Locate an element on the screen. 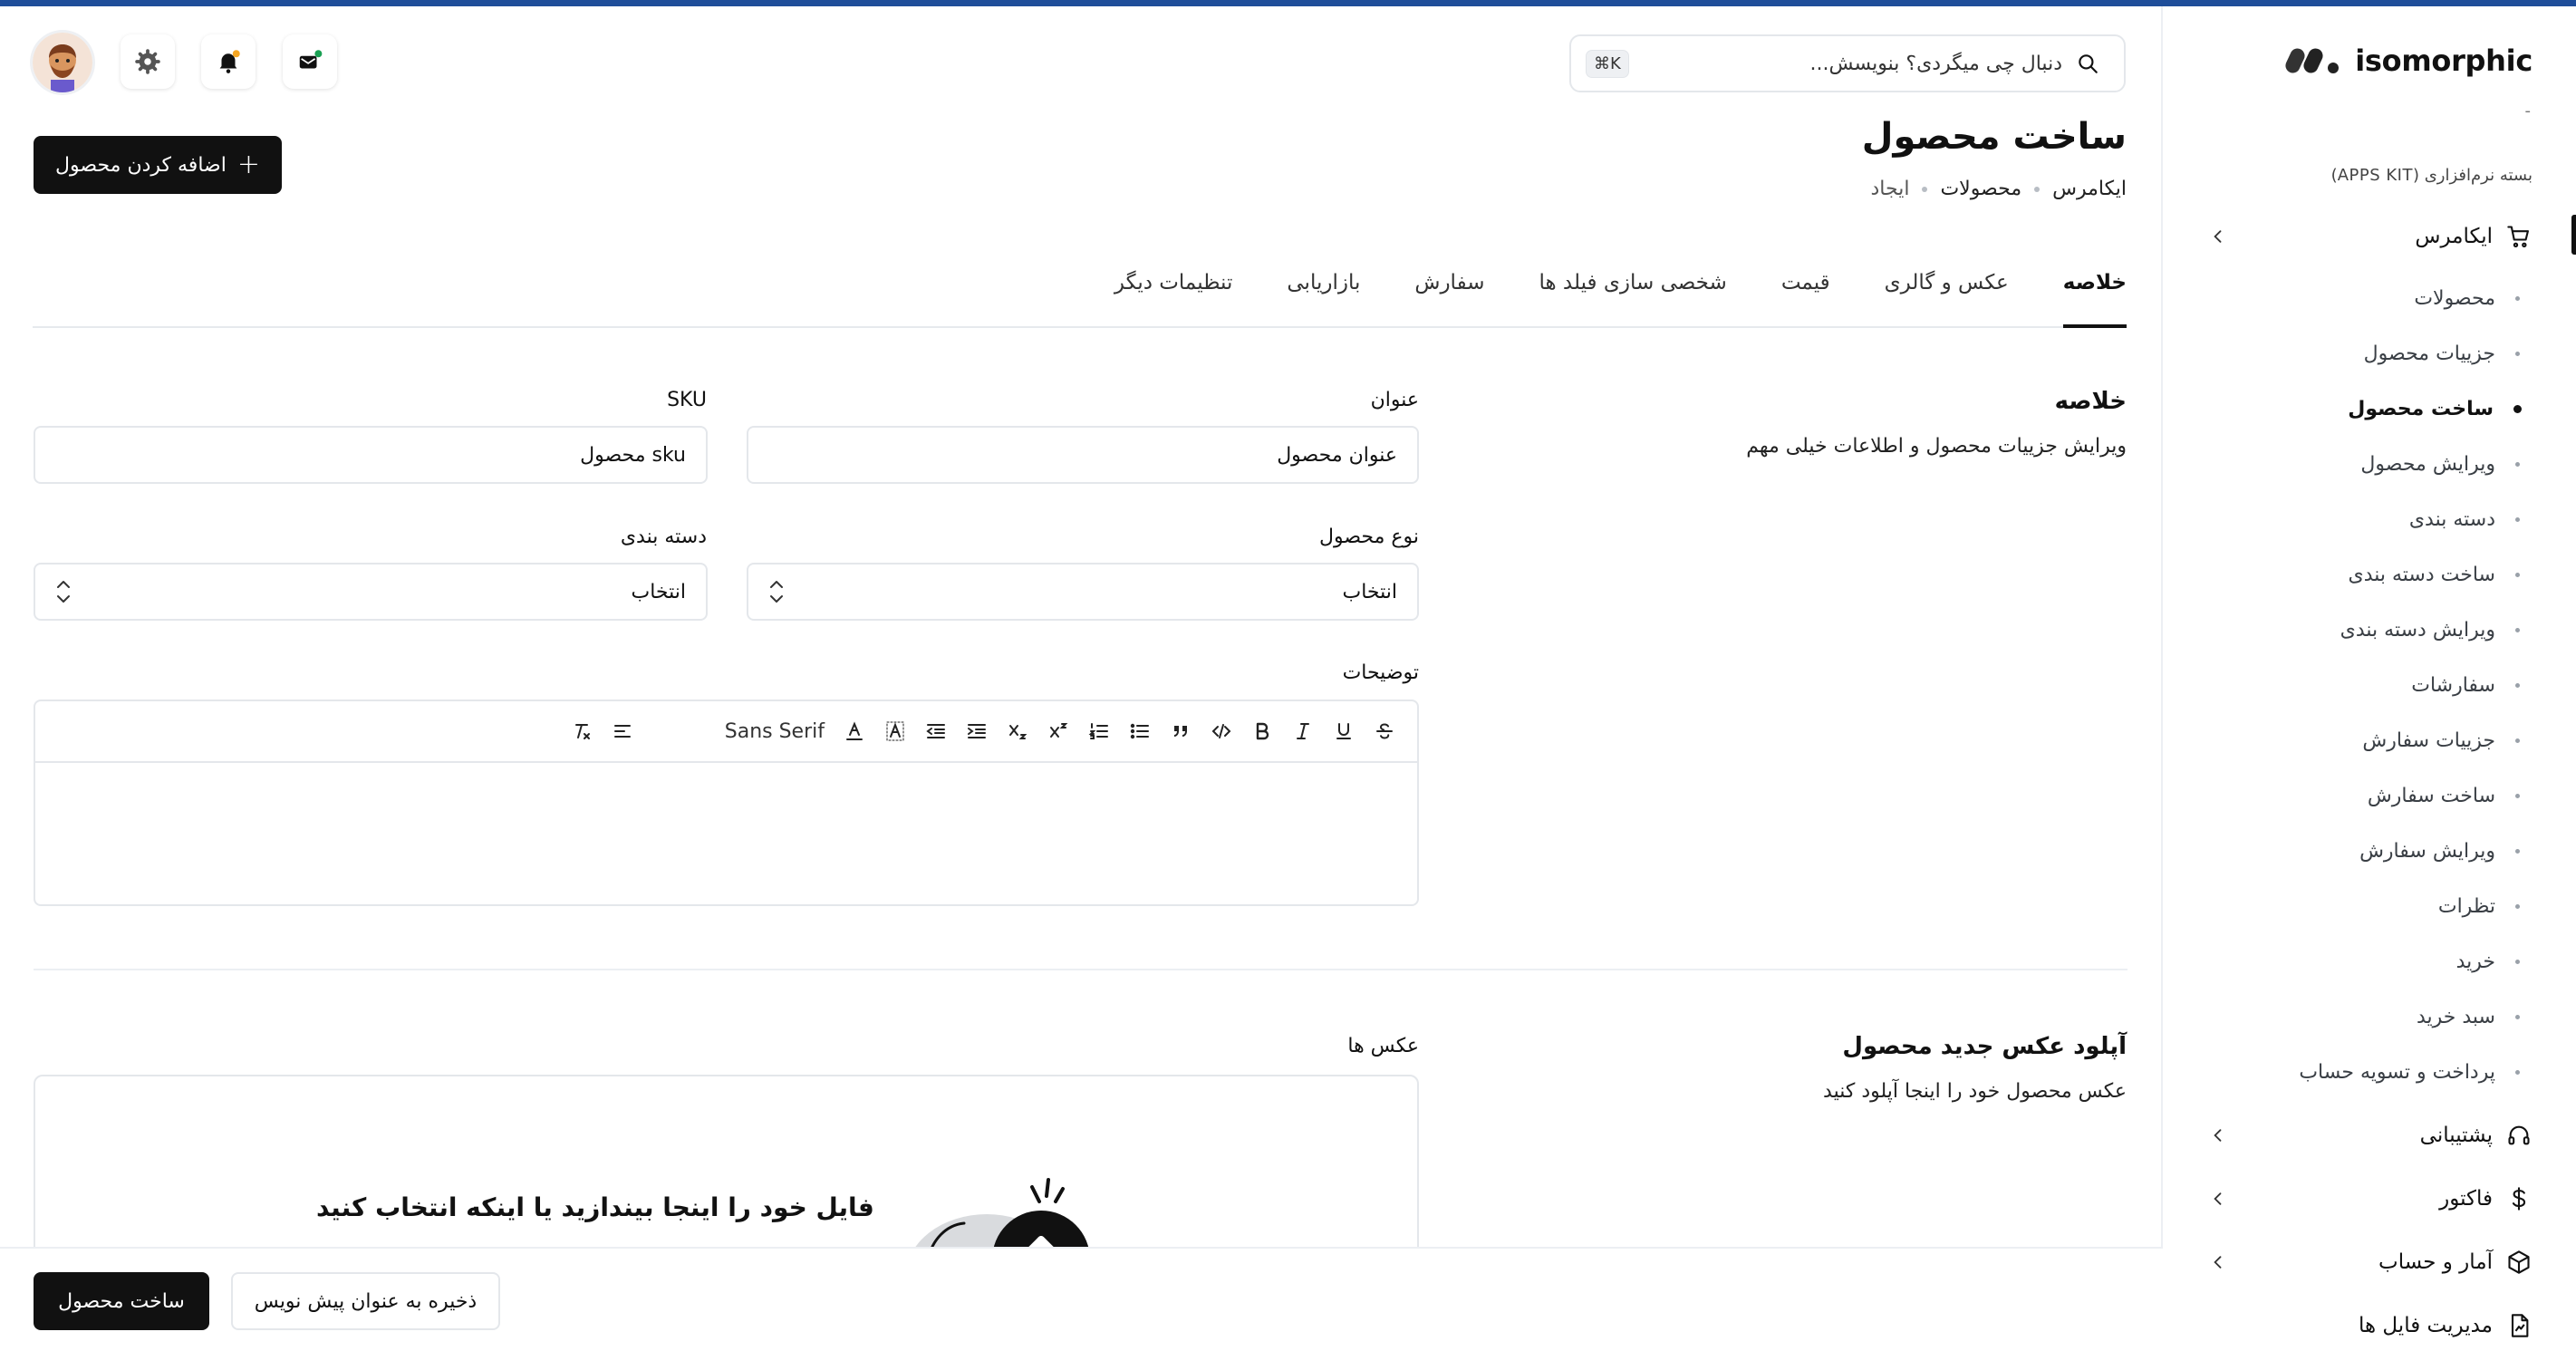  tab-order: سفارش is located at coordinates (1449, 295).